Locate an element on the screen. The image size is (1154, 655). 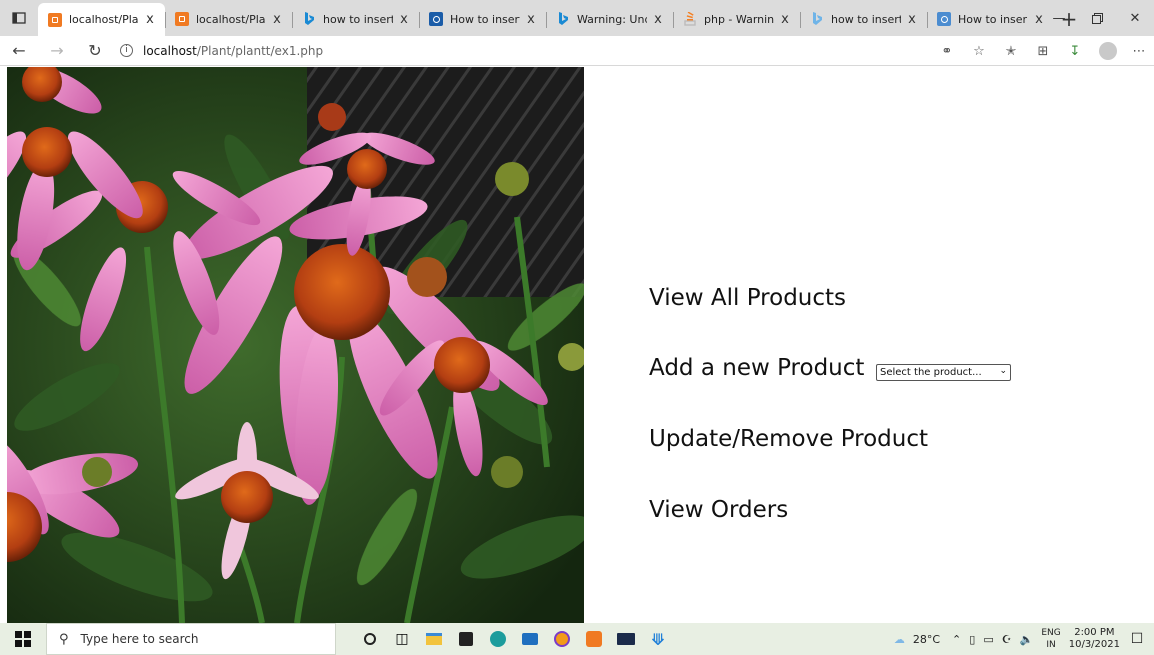
battery-icon: ▯ is located at coordinates (972, 639).